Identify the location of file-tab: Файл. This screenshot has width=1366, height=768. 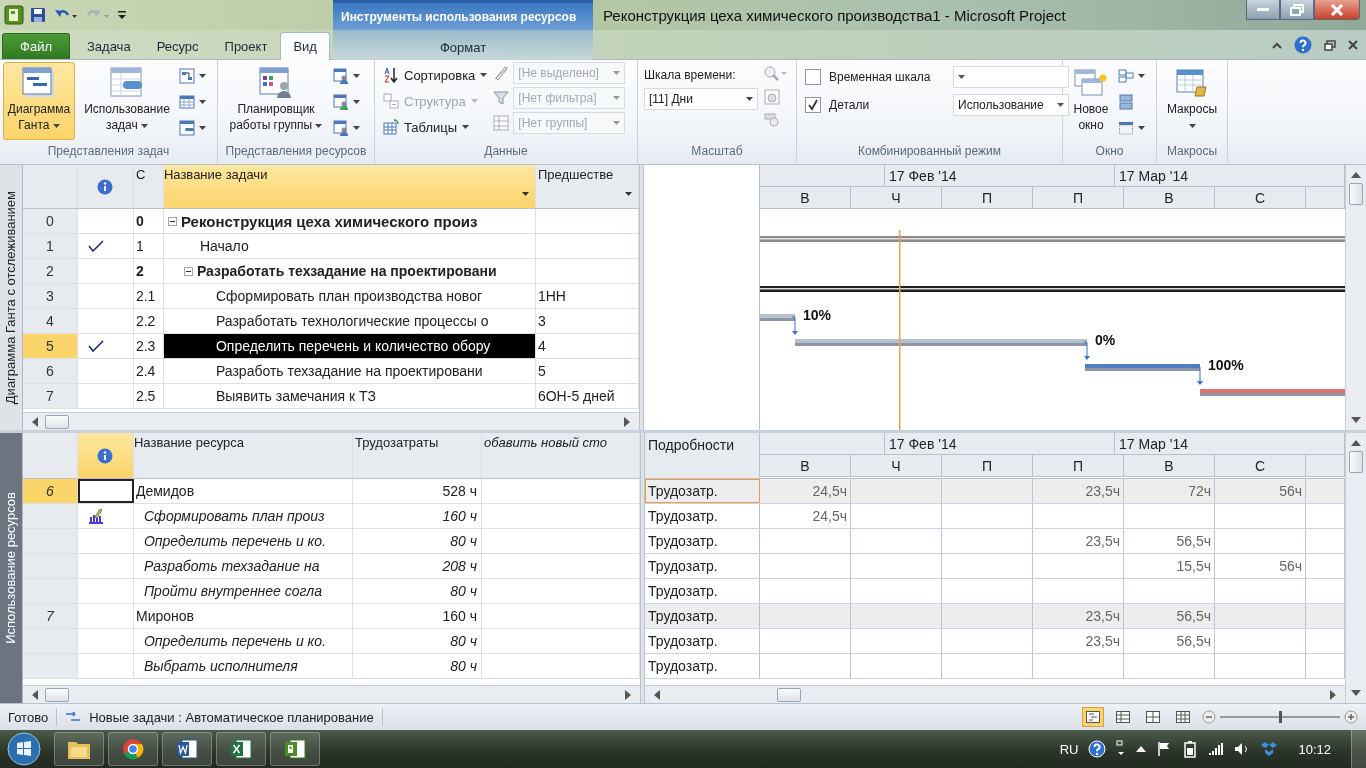
(36, 46).